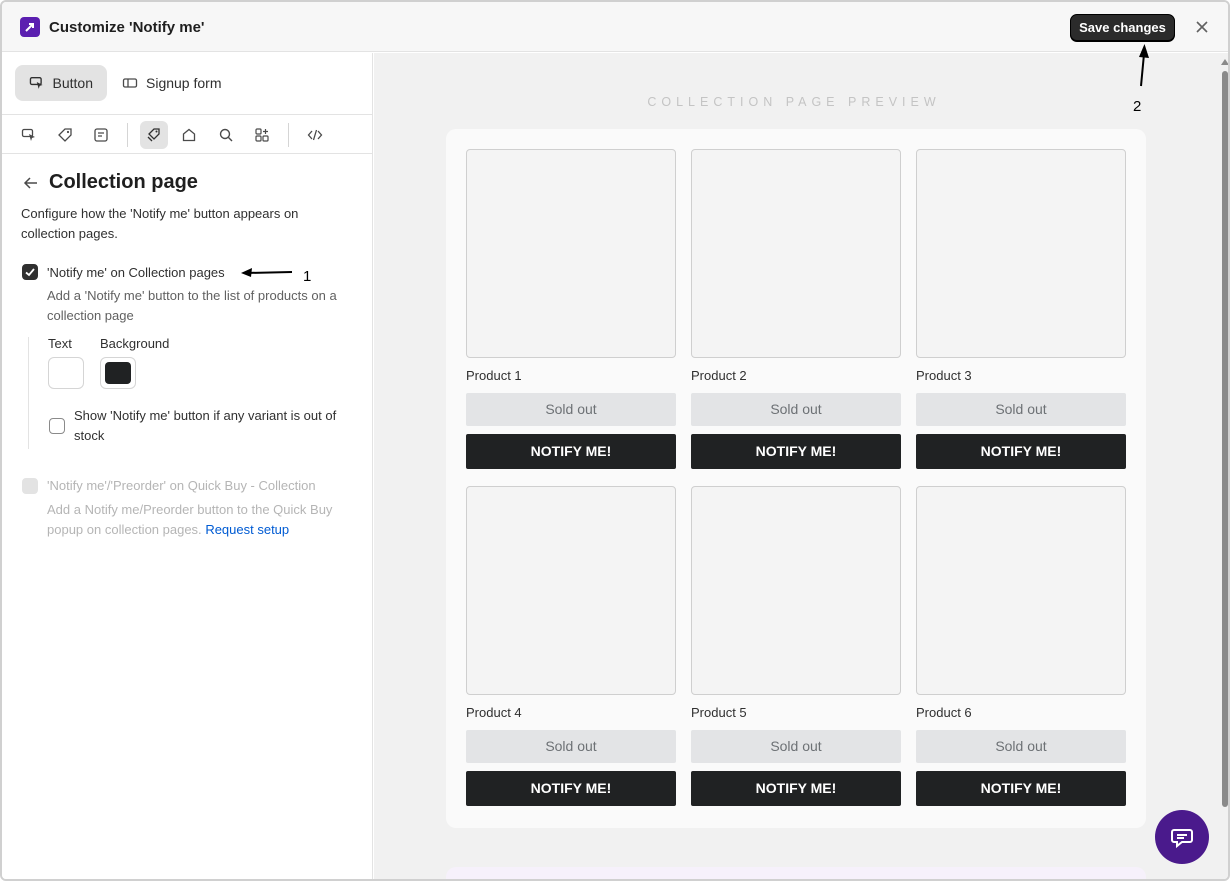 This screenshot has height=881, width=1230. Describe the element at coordinates (30, 486) in the screenshot. I see `quick-buy-checkbox` at that location.